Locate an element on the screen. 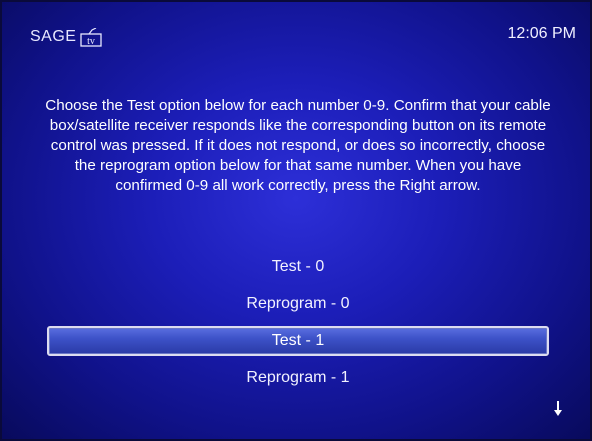  option-test-1: Test - 1 is located at coordinates (298, 341).